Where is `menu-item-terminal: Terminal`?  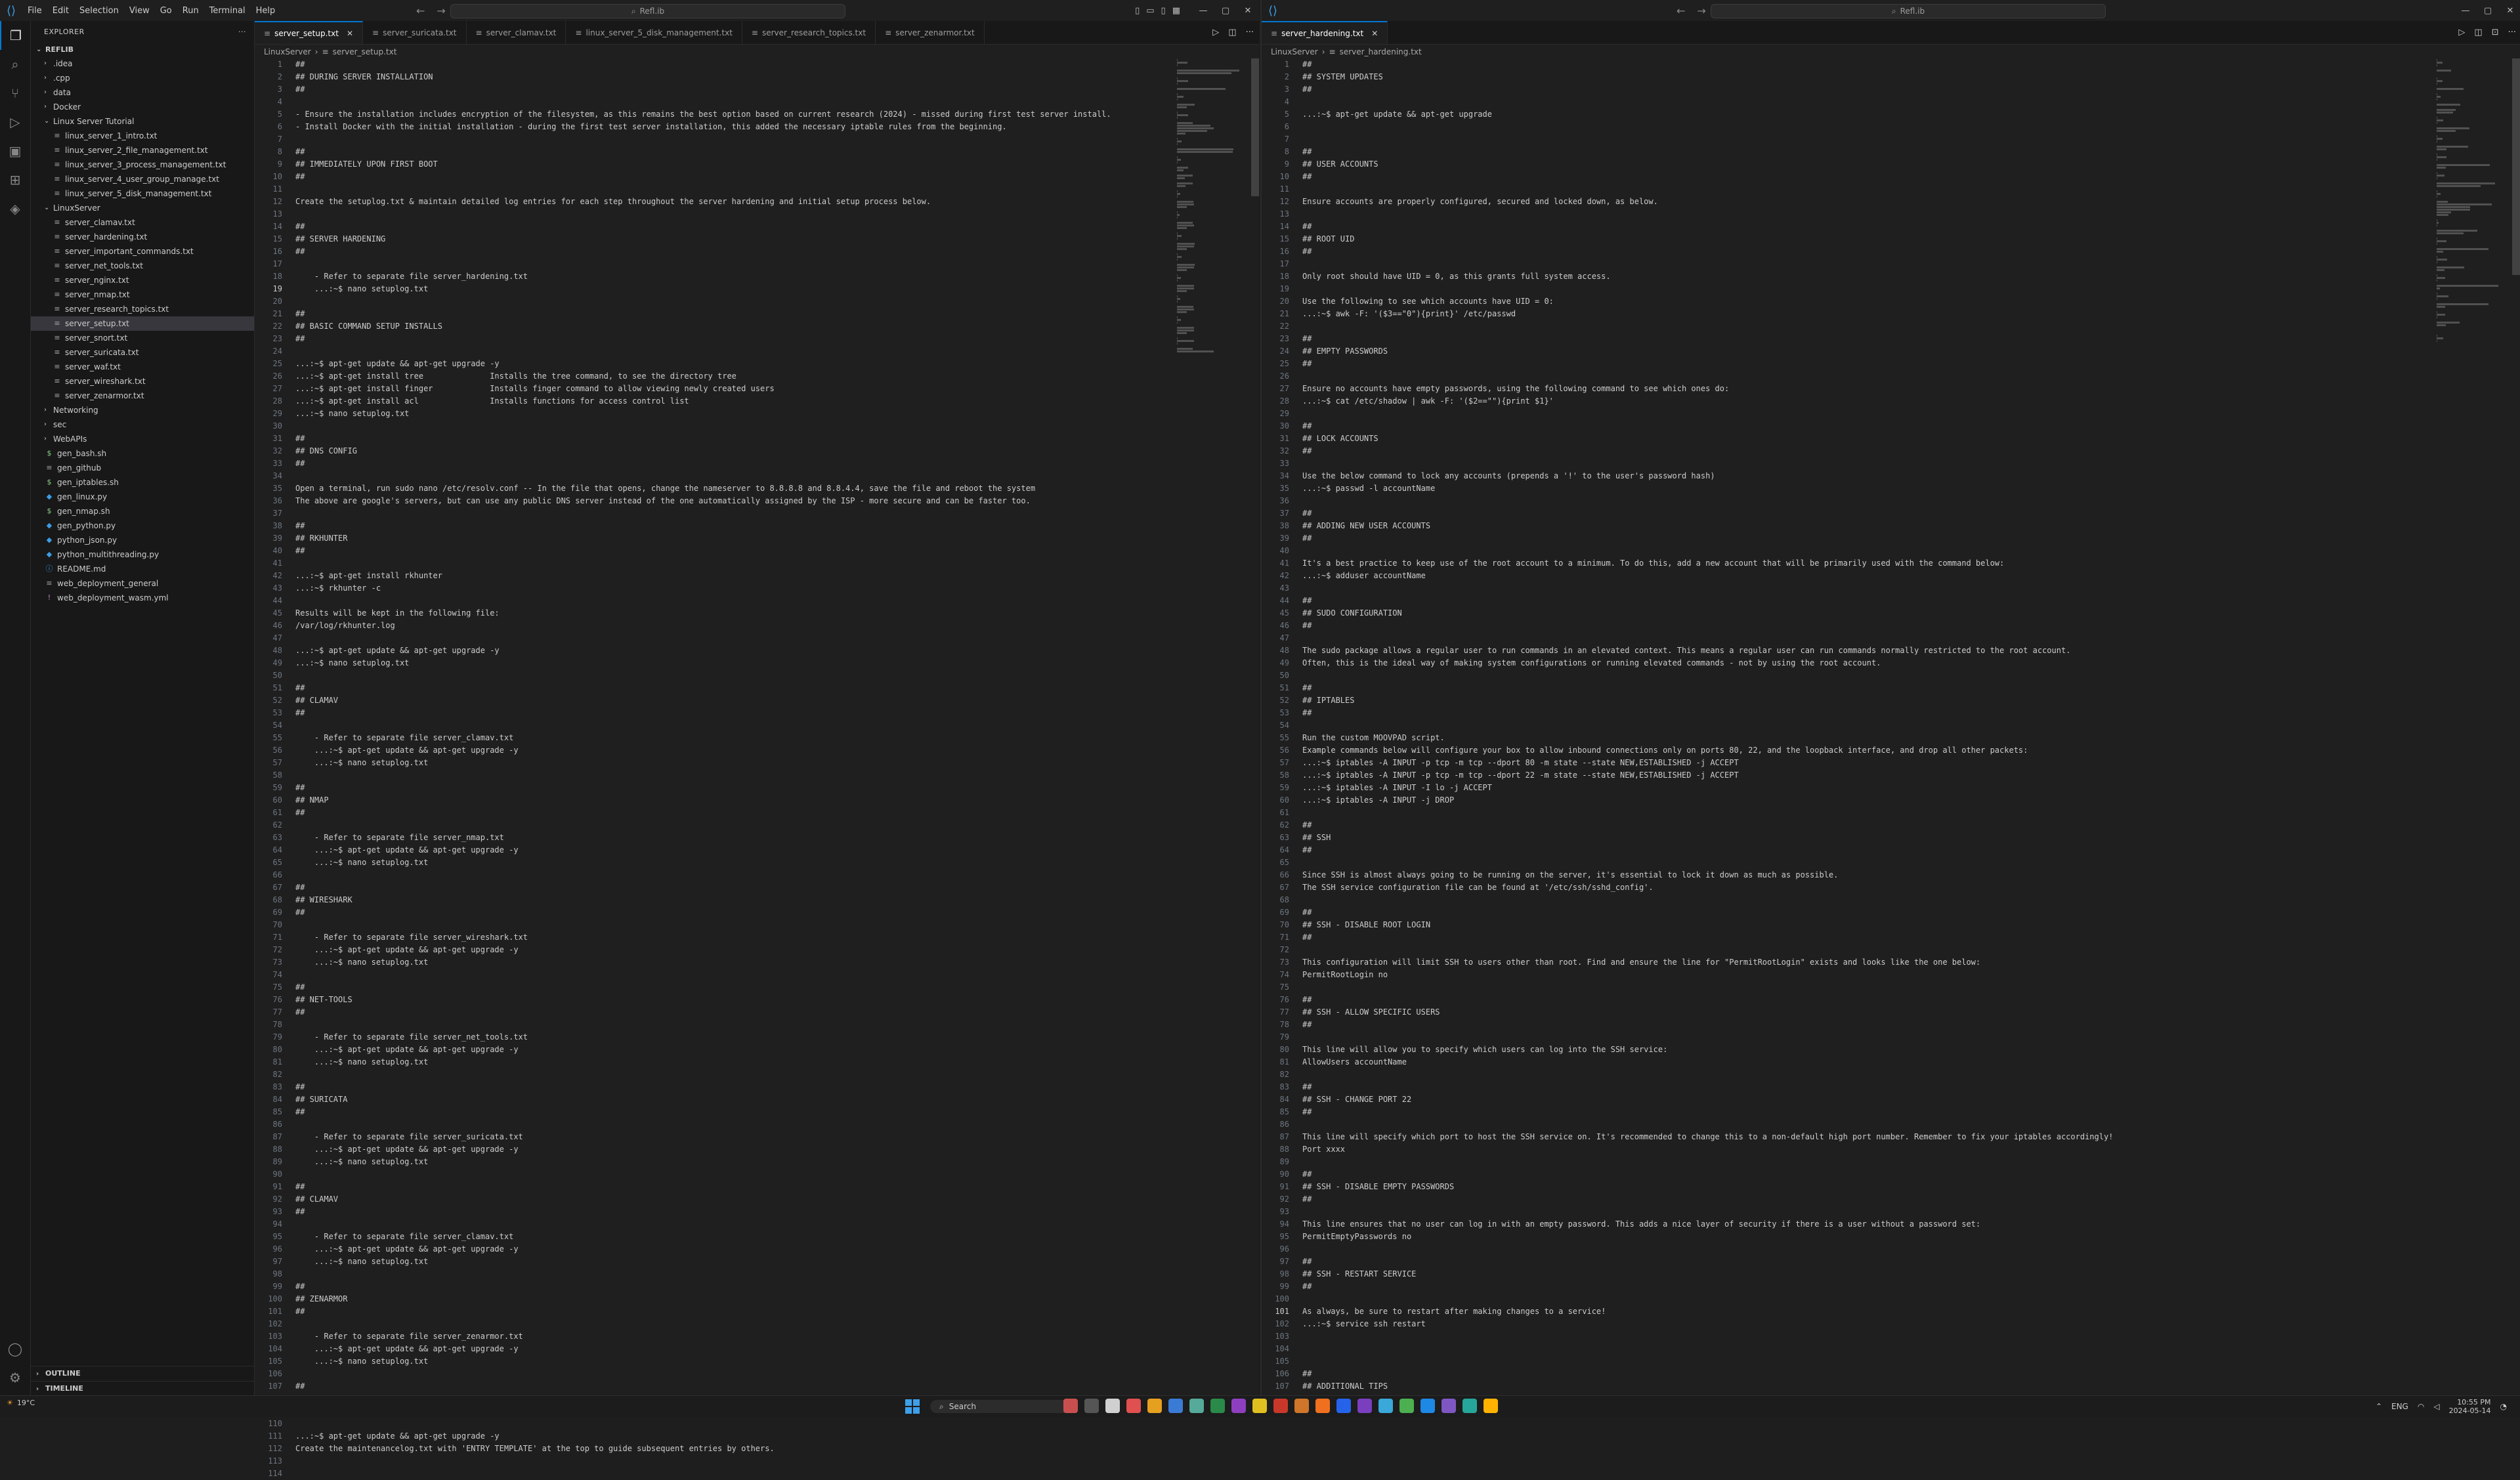
menu-item-terminal: Terminal is located at coordinates (227, 11).